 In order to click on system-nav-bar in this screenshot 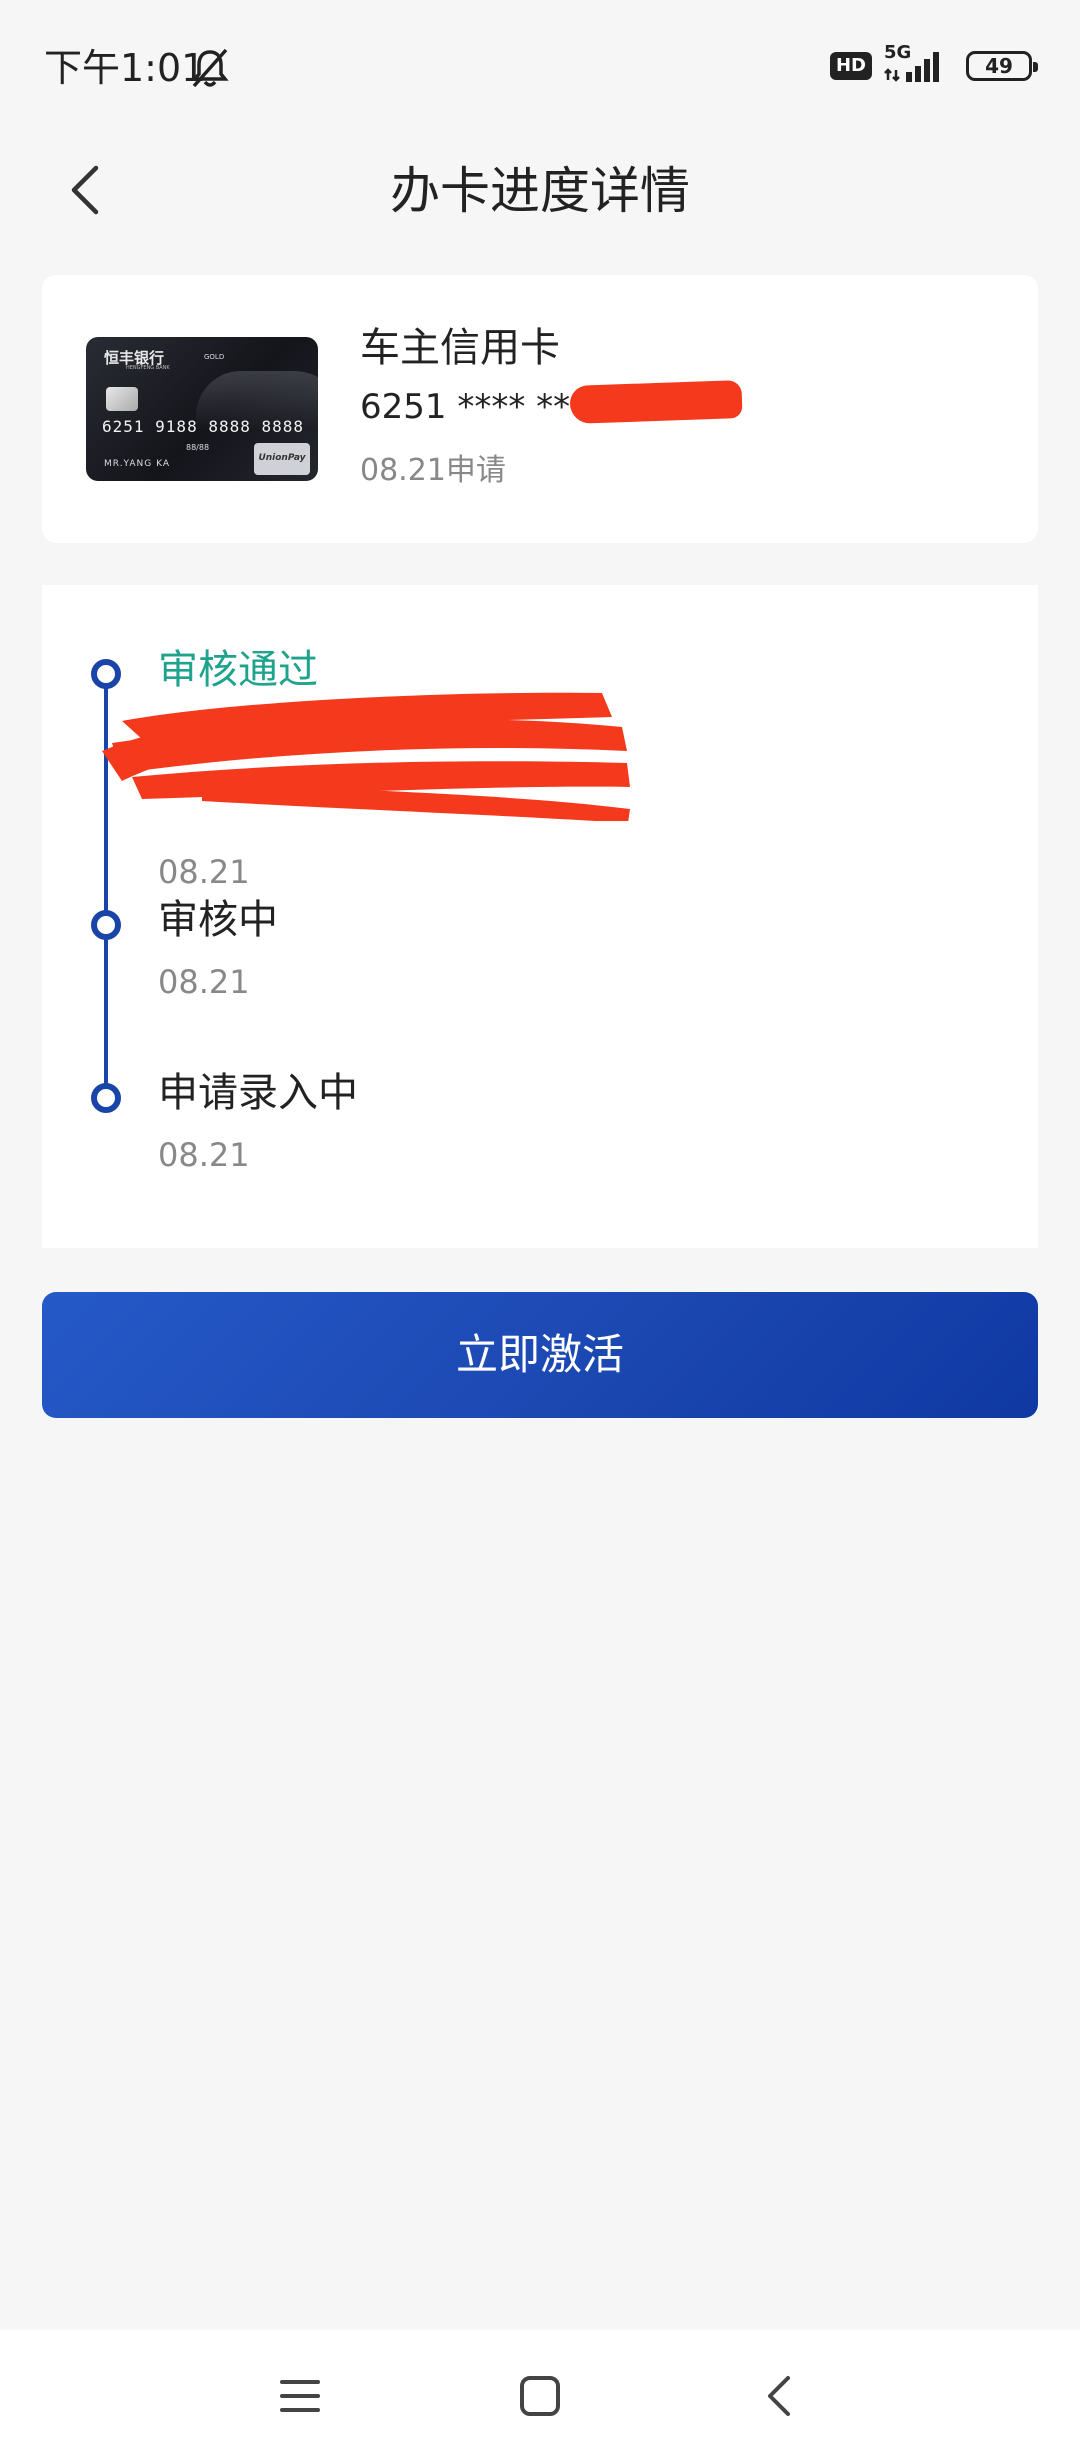, I will do `click(540, 2395)`.